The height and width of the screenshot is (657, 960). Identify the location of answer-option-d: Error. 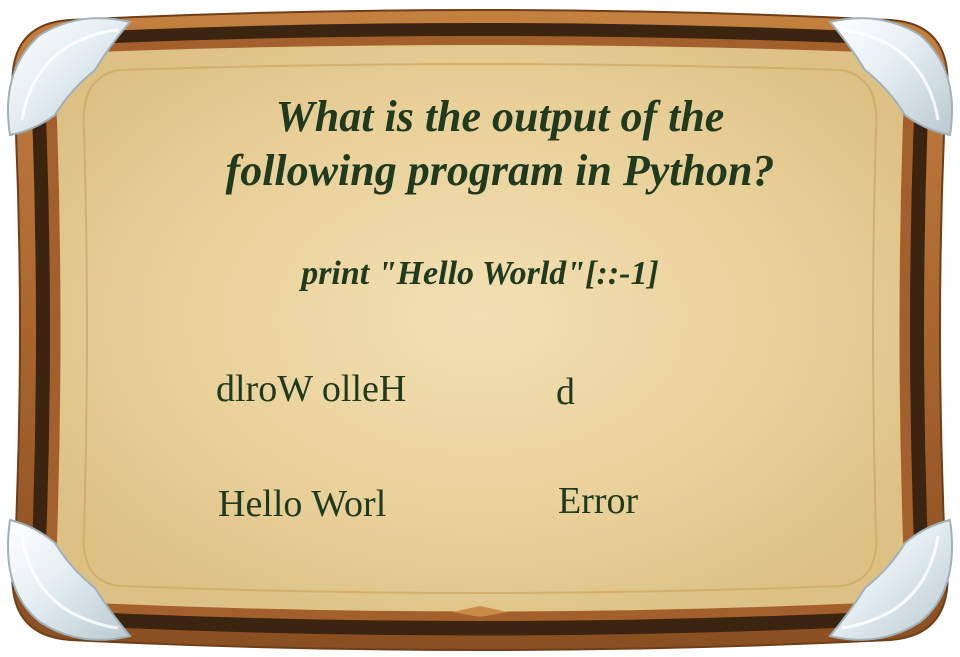
(598, 501).